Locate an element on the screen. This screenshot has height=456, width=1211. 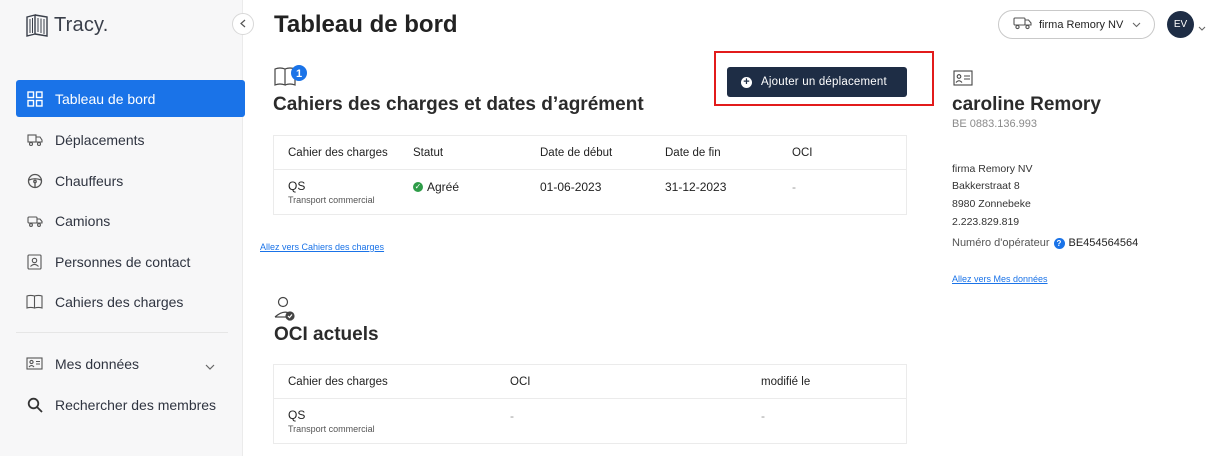
modified-value: - is located at coordinates (763, 416).